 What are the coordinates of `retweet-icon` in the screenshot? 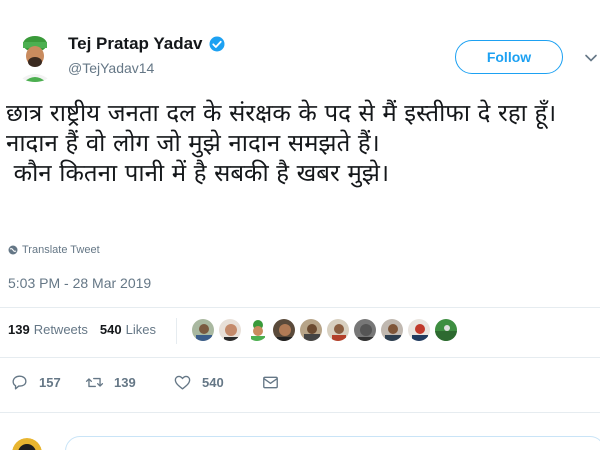 It's located at (94, 382).